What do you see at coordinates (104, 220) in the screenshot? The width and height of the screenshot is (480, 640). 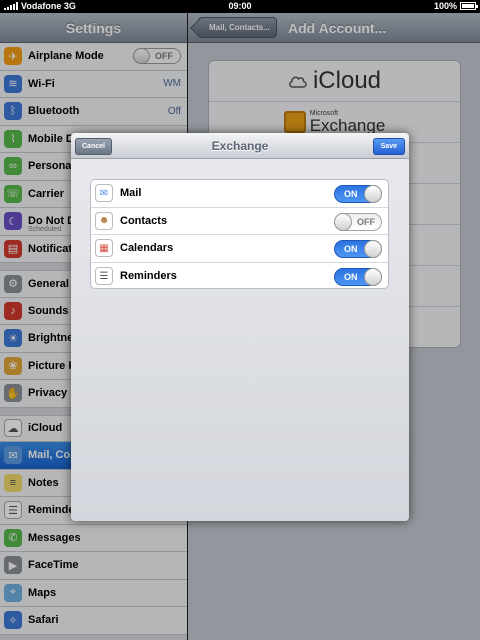 I see `contacts-icon: ☻` at bounding box center [104, 220].